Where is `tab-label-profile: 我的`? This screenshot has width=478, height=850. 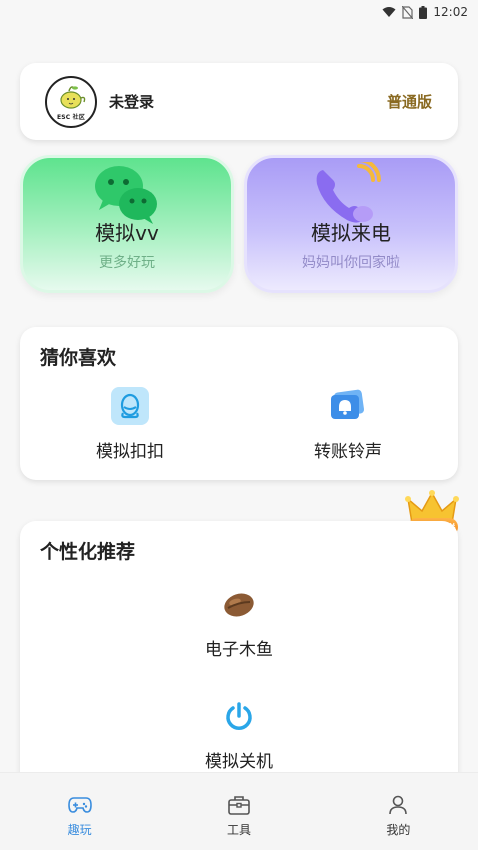
tab-label-profile: 我的 is located at coordinates (398, 830).